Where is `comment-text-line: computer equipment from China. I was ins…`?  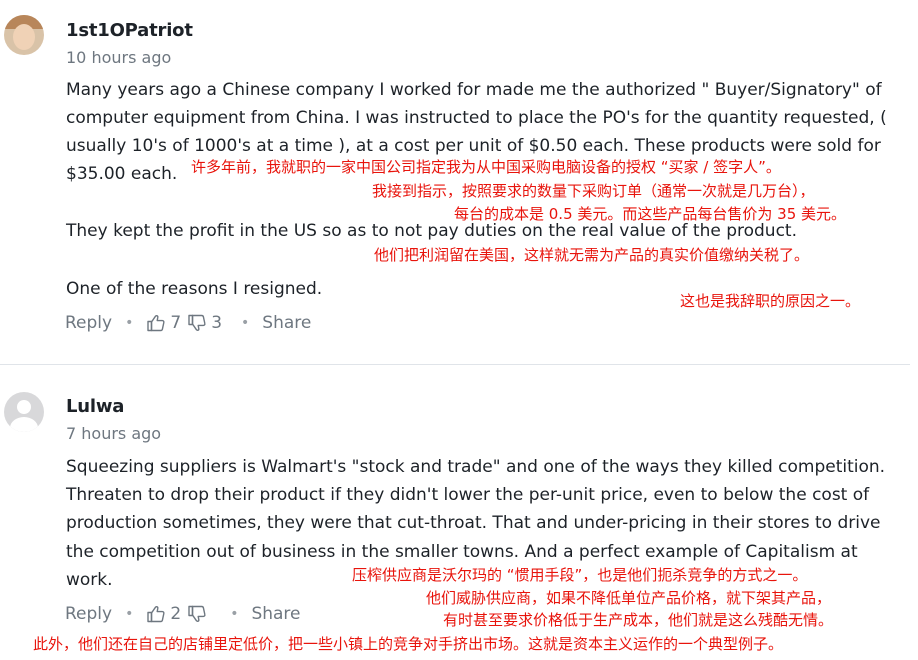 comment-text-line: computer equipment from China. I was ins… is located at coordinates (476, 118).